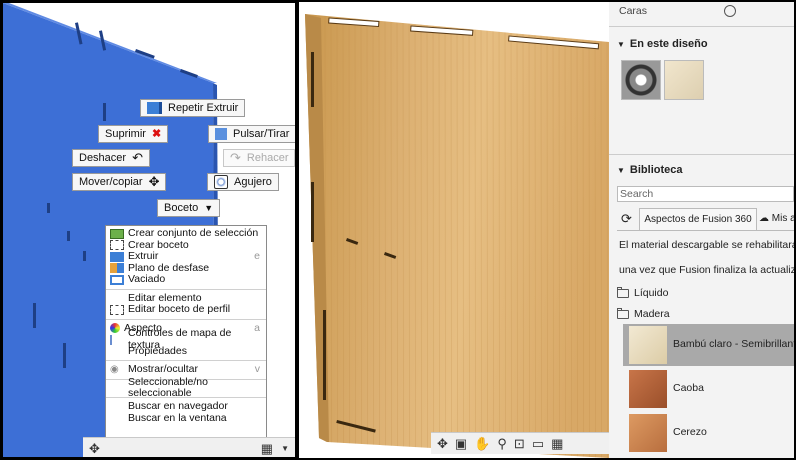 This screenshot has height=460, width=796. What do you see at coordinates (706, 245) in the screenshot?
I see `notice-line-1: El material descargable se rehabilitará` at bounding box center [706, 245].